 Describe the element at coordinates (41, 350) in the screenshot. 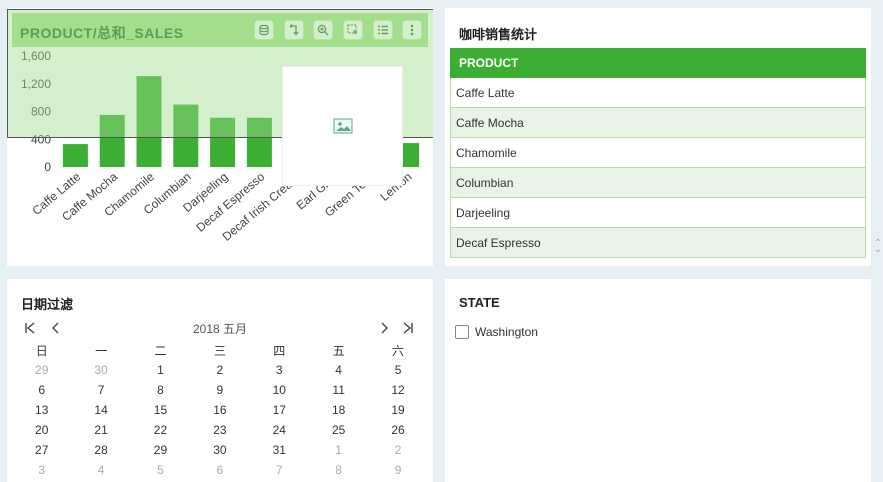

I see `weekday-label: 日` at that location.